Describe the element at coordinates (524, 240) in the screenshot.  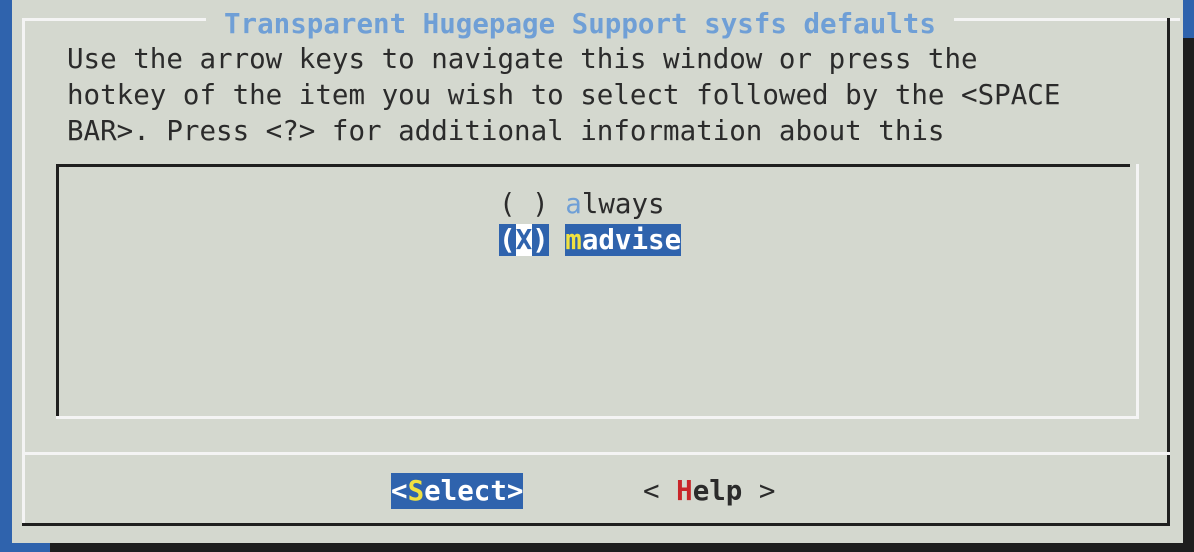
I see `radio-marker-madvise: (X)` at that location.